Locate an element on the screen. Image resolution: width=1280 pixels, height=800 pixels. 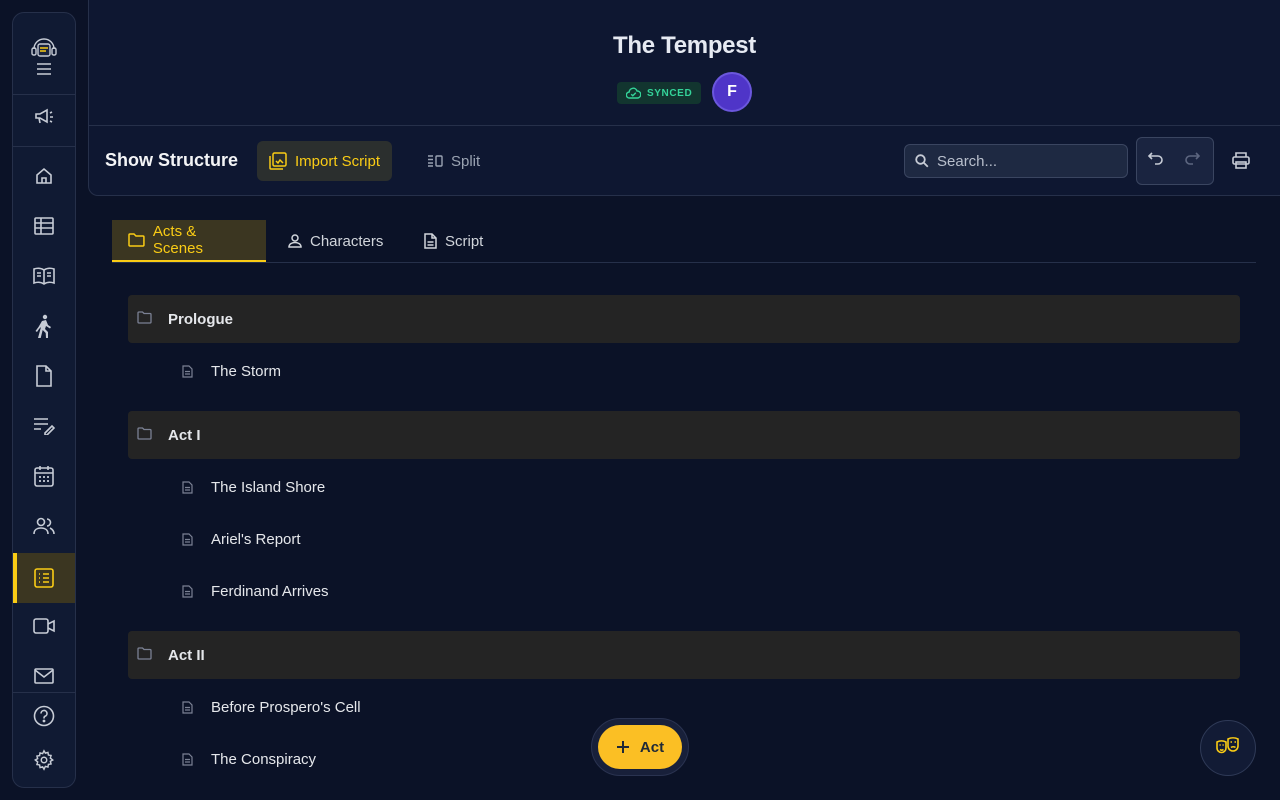
video-icon is located at coordinates (44, 626).